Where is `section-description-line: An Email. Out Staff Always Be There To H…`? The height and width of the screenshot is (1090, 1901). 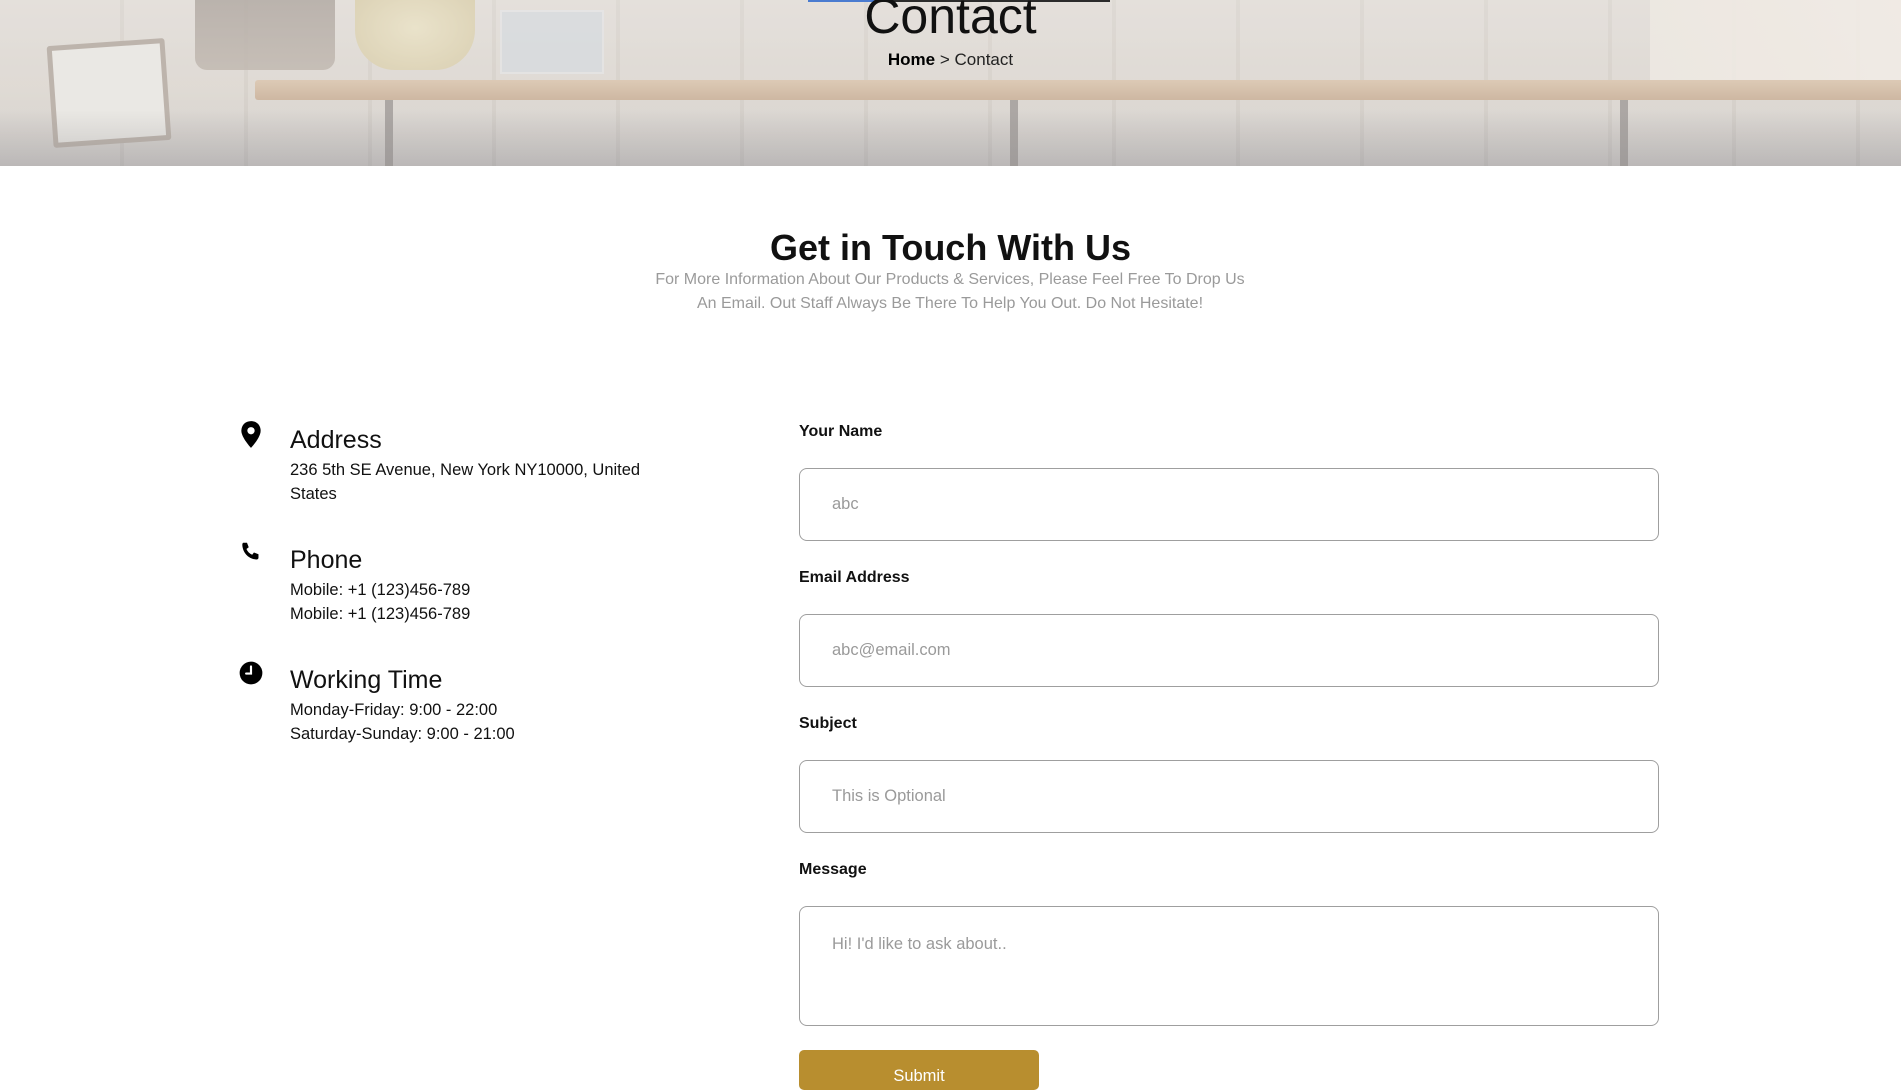
section-description-line: An Email. Out Staff Always Be There To H… is located at coordinates (950, 303).